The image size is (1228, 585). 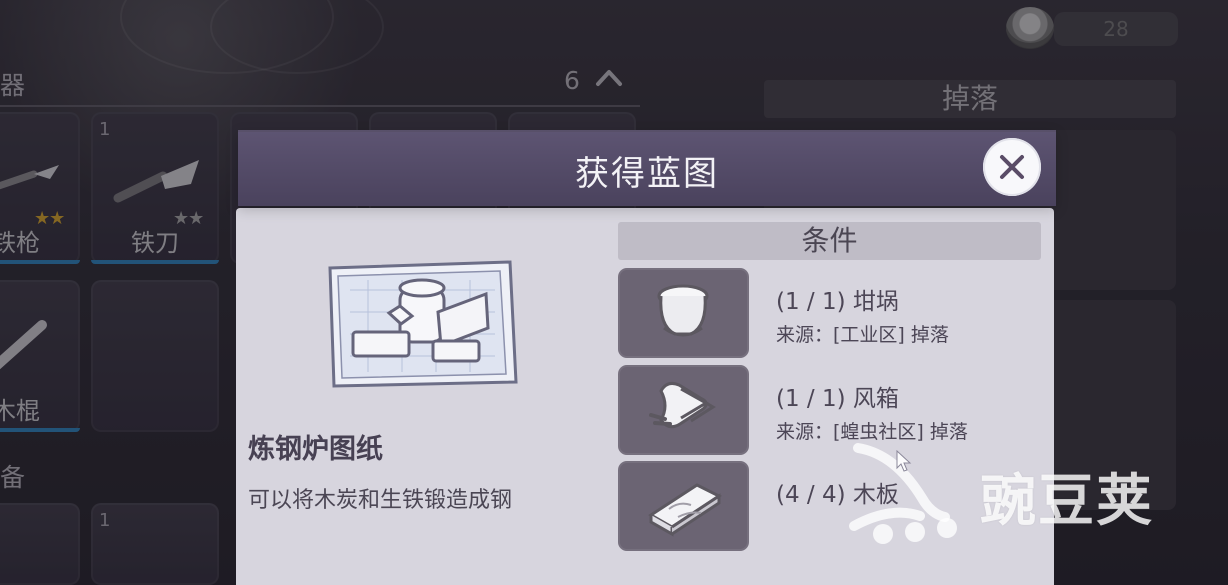 I want to click on item-label: 木棍, so click(x=20, y=411).